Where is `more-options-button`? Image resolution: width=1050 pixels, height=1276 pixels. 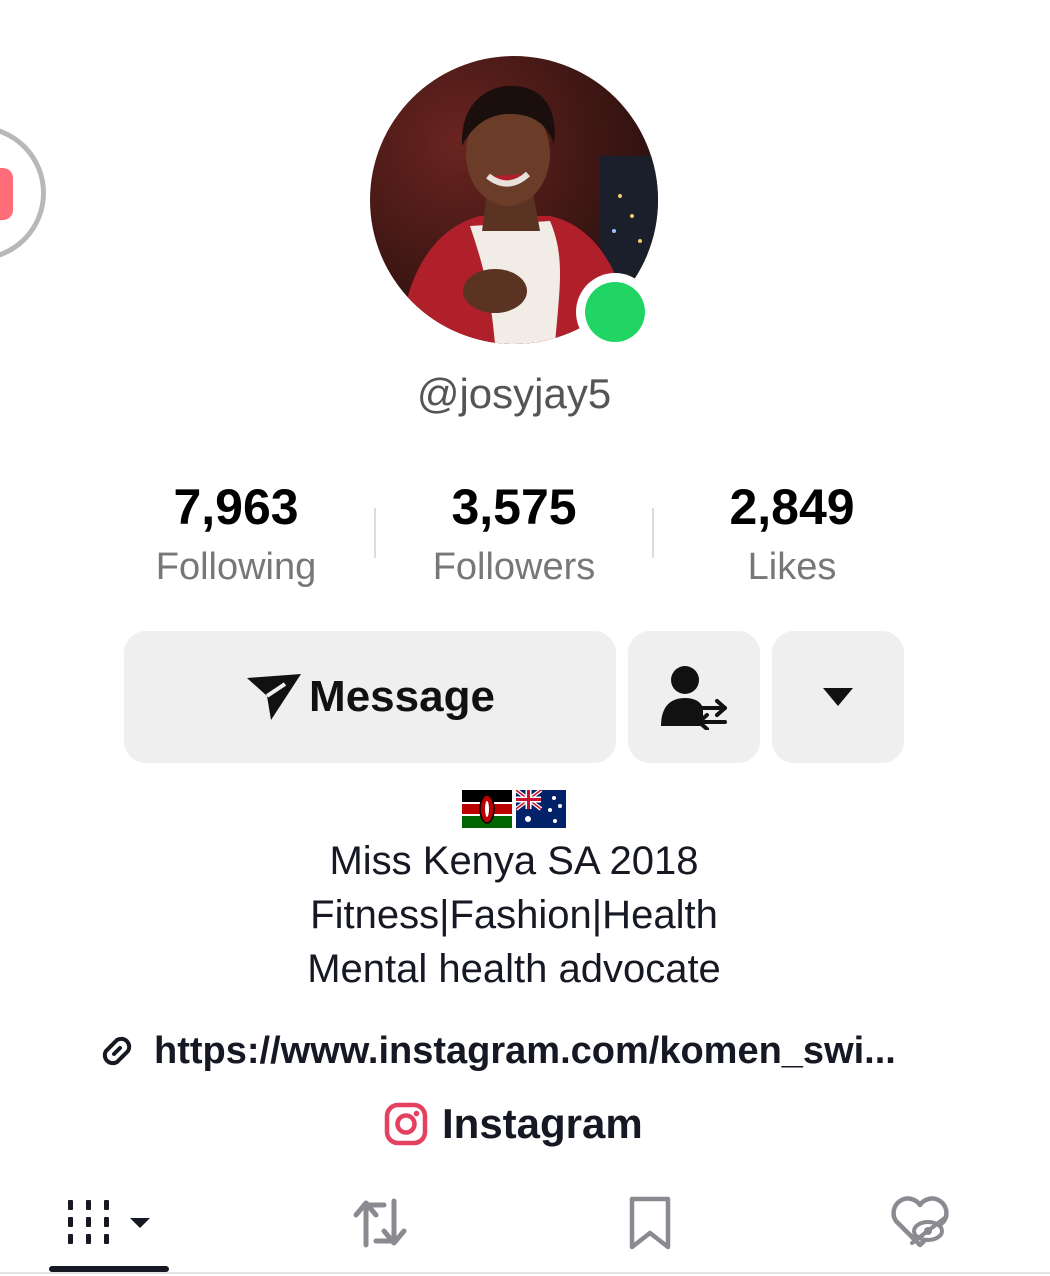
more-options-button is located at coordinates (838, 697).